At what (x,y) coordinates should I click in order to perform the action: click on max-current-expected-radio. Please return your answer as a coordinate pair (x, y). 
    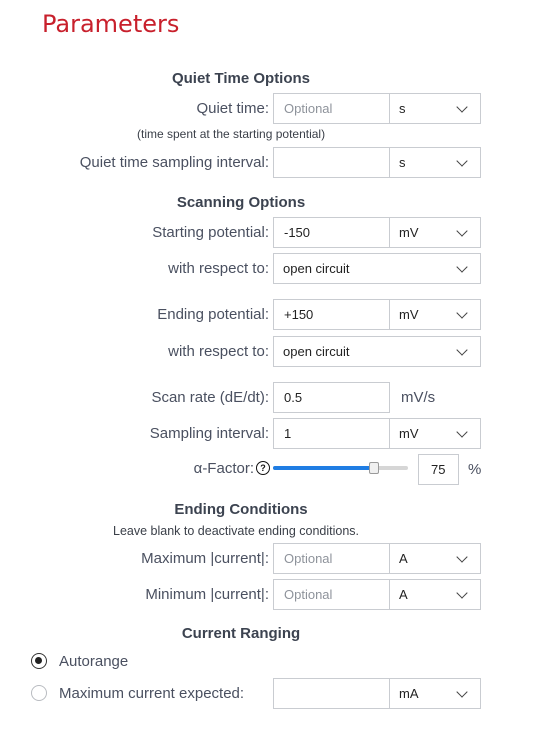
    Looking at the image, I should click on (39, 693).